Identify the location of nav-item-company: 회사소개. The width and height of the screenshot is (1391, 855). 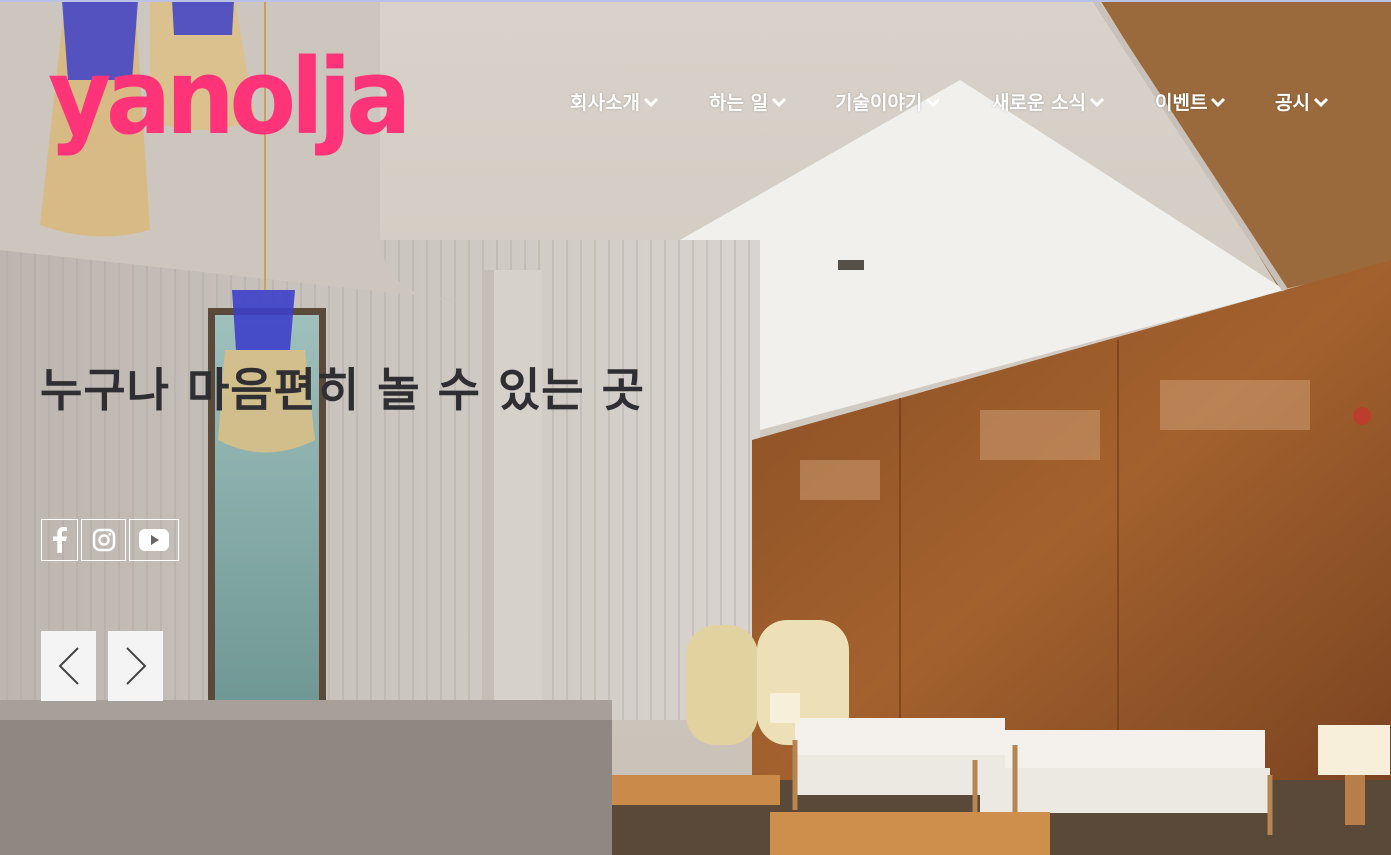
(614, 101).